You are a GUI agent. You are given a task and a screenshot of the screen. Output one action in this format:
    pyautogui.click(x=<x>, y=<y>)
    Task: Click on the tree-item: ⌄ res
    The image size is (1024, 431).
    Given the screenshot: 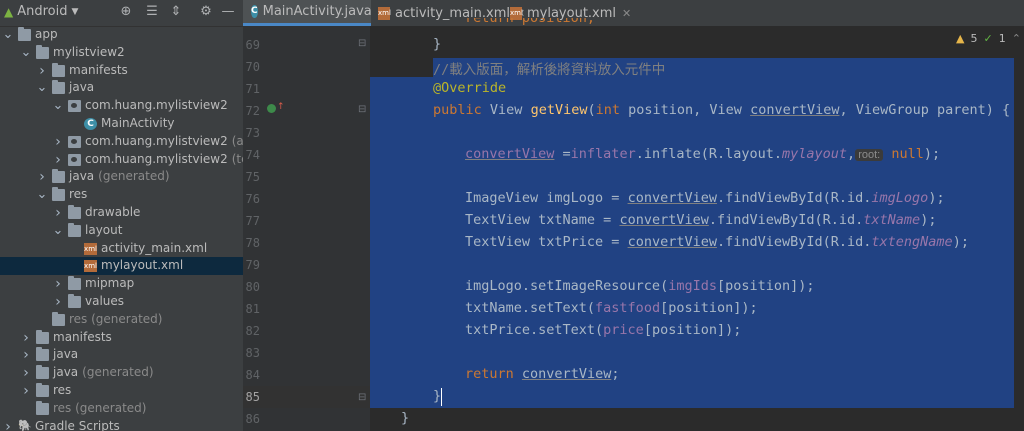 What is the action you would take?
    pyautogui.click(x=121, y=195)
    